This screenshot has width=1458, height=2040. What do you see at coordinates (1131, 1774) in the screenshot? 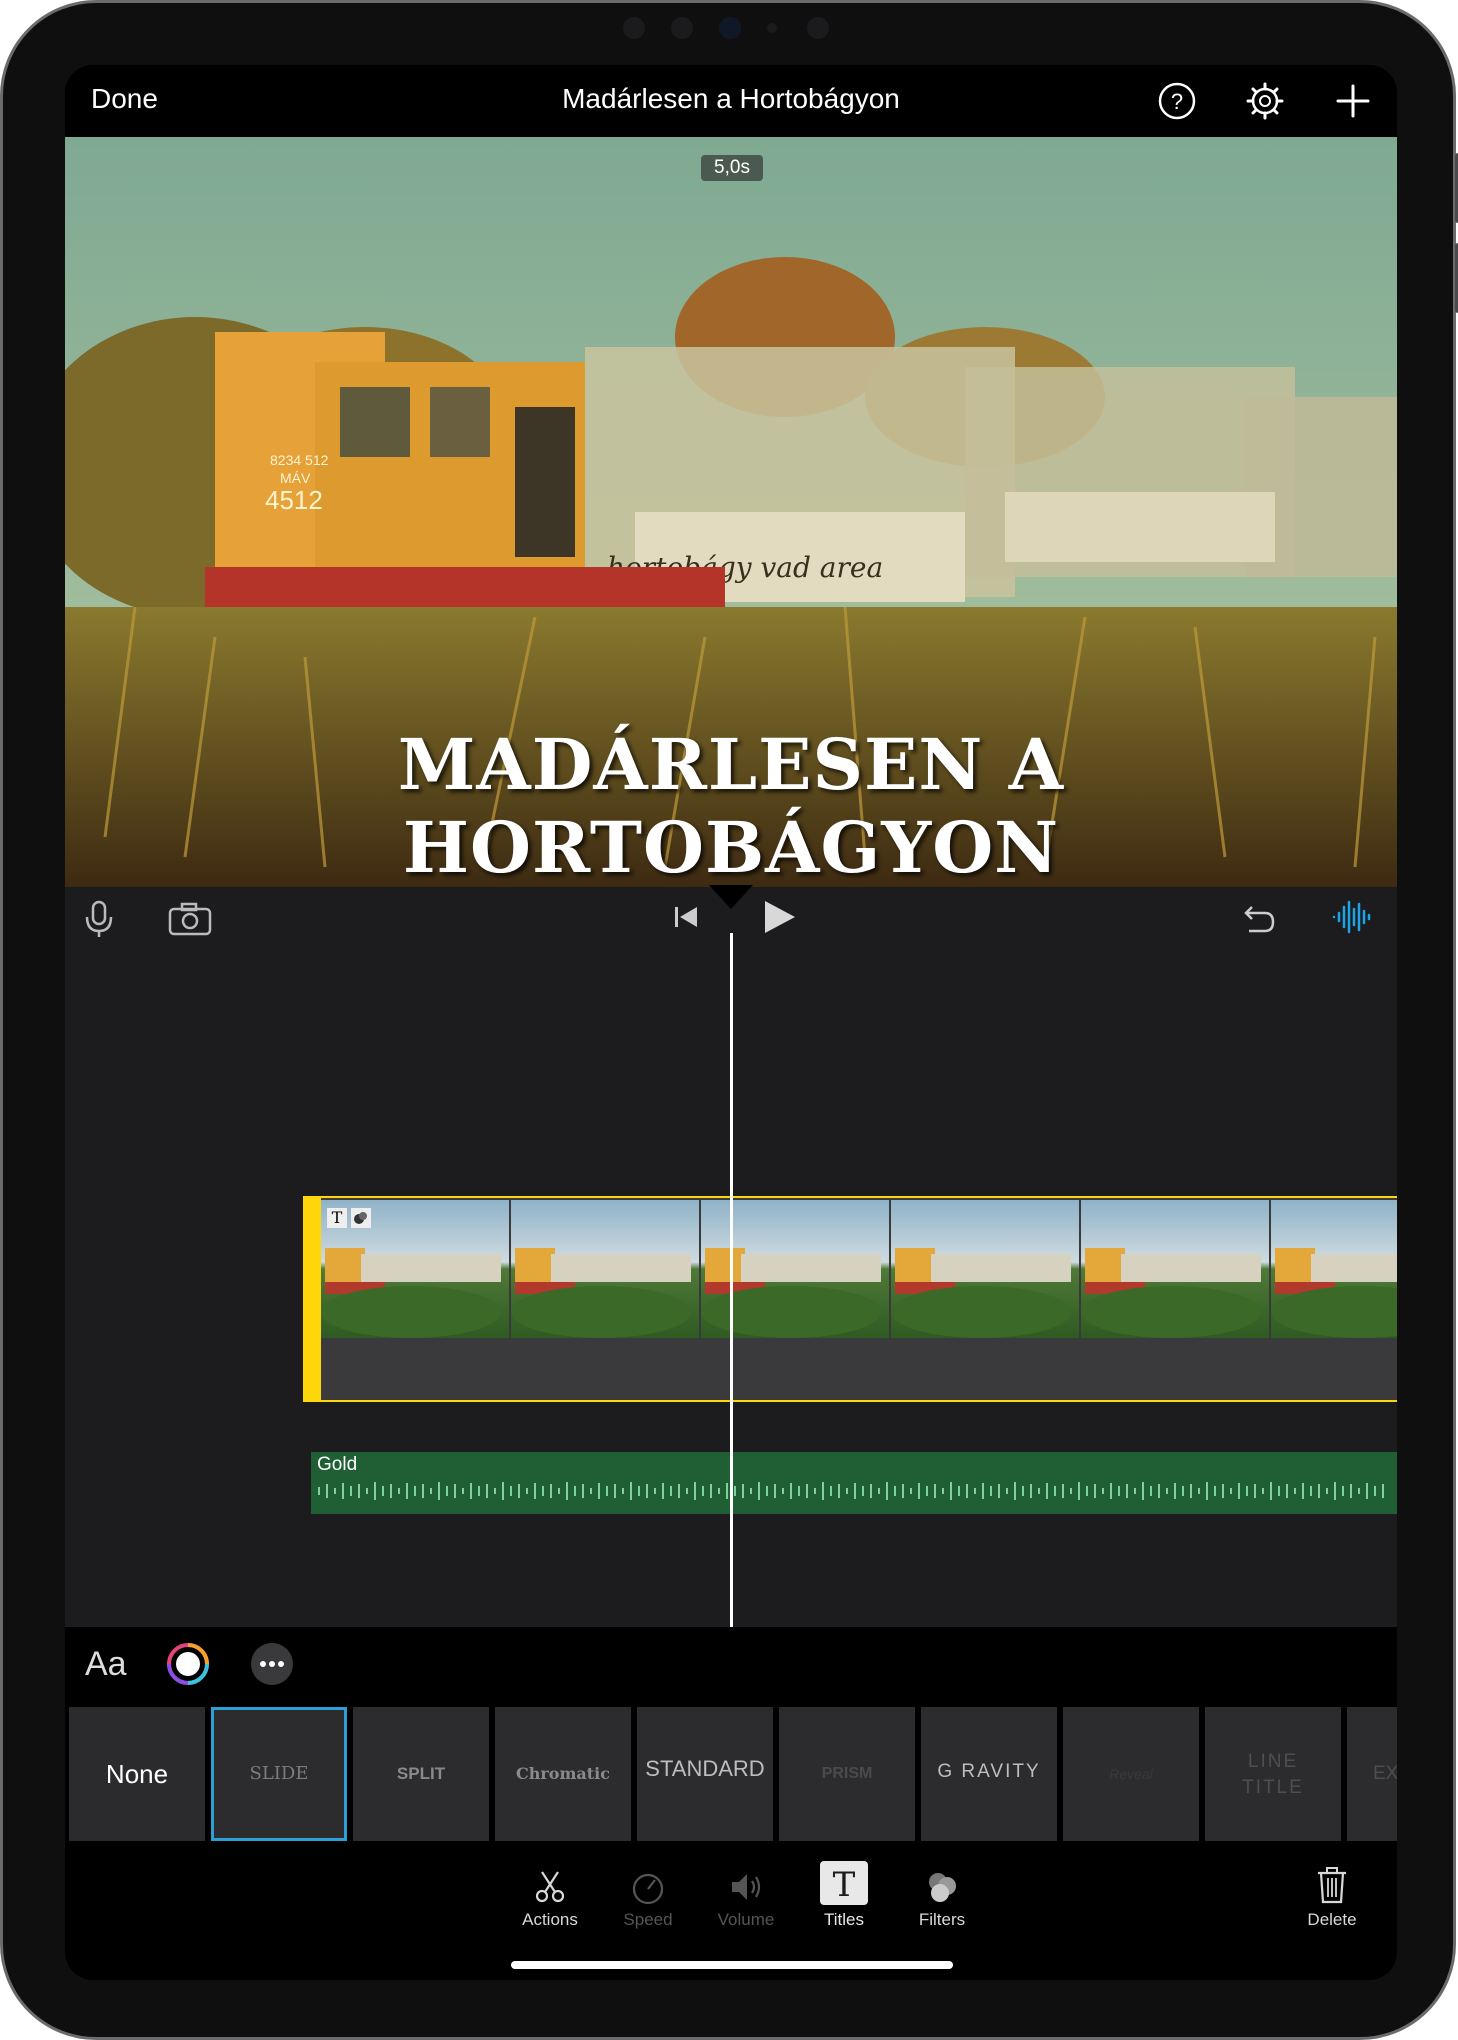
I see `title-style-reveal: Reveal` at bounding box center [1131, 1774].